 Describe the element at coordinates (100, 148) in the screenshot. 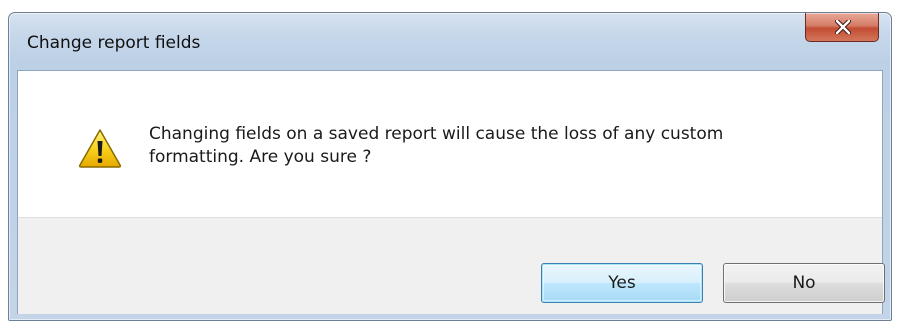

I see `warning-icon` at that location.